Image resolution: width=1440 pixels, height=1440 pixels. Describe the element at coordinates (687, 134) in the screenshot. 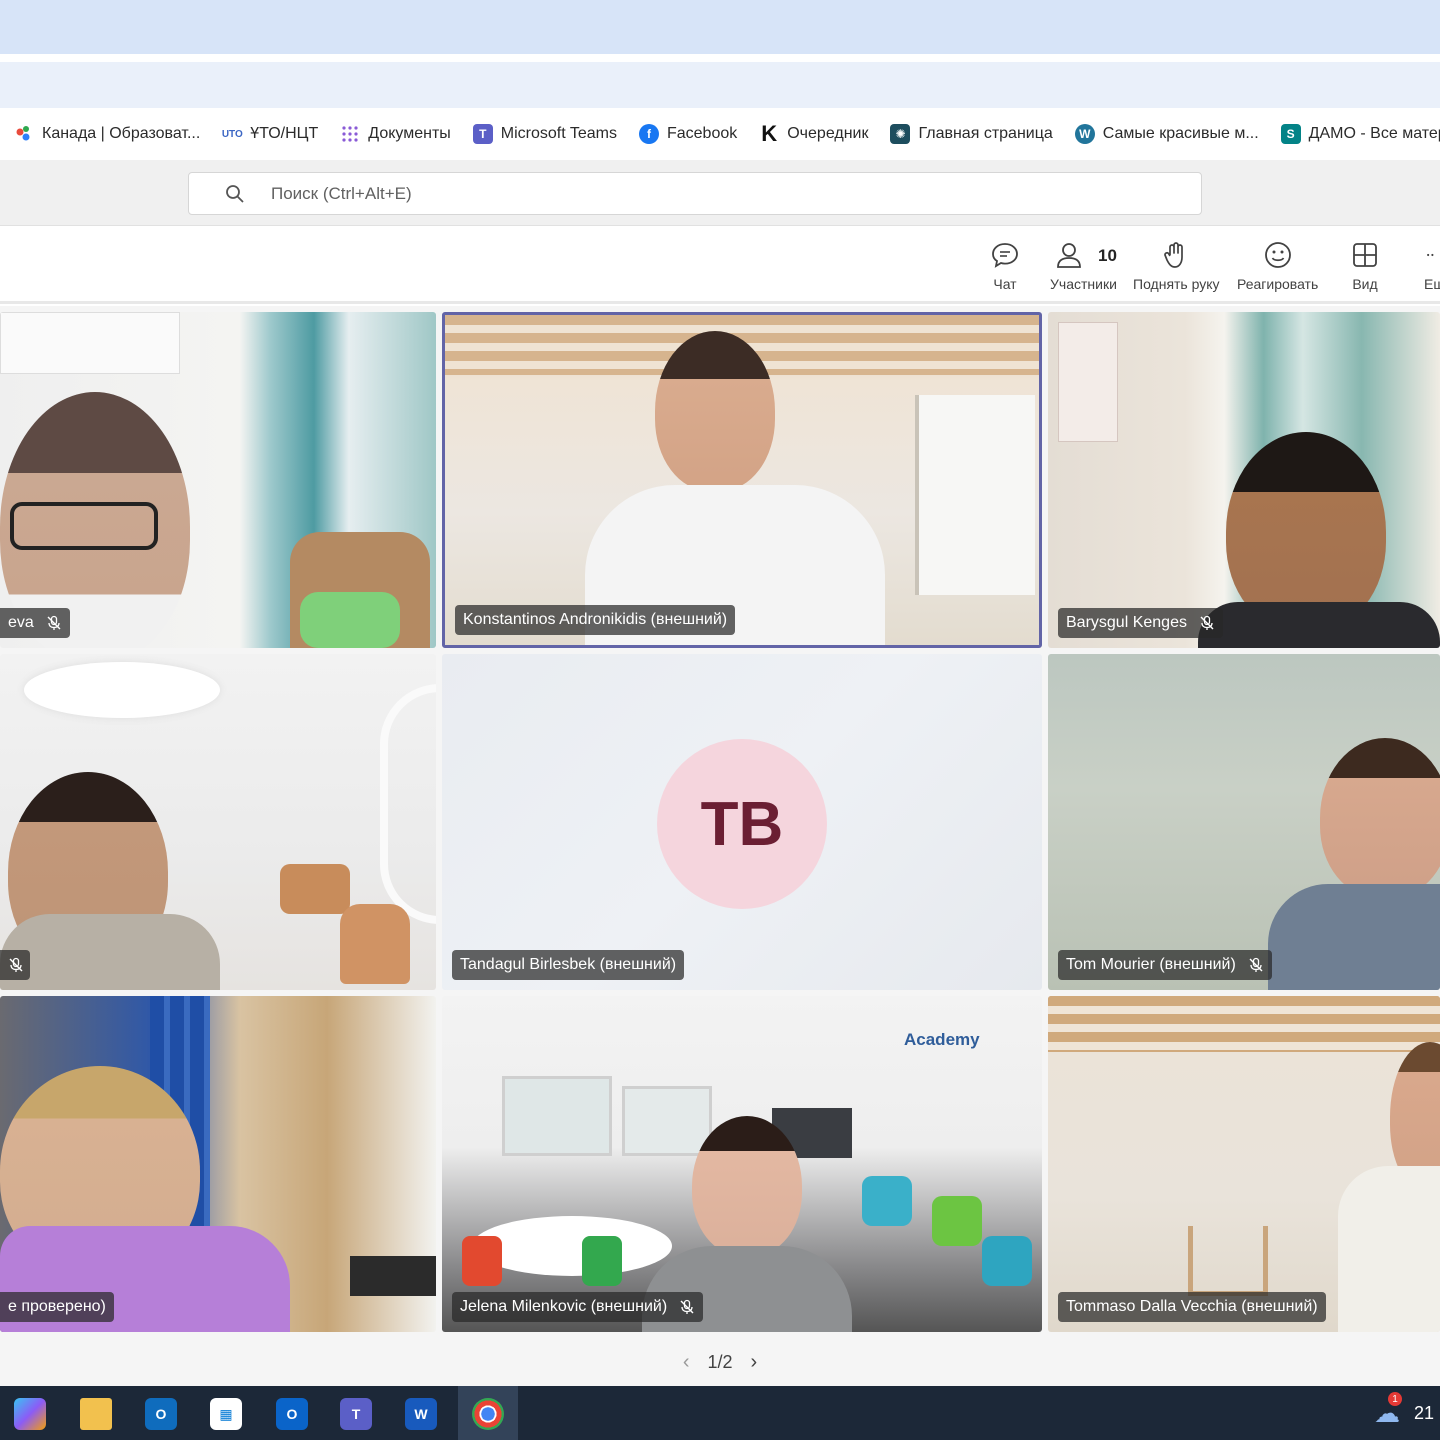

I see `bookmark-facebook: f Facebook` at that location.